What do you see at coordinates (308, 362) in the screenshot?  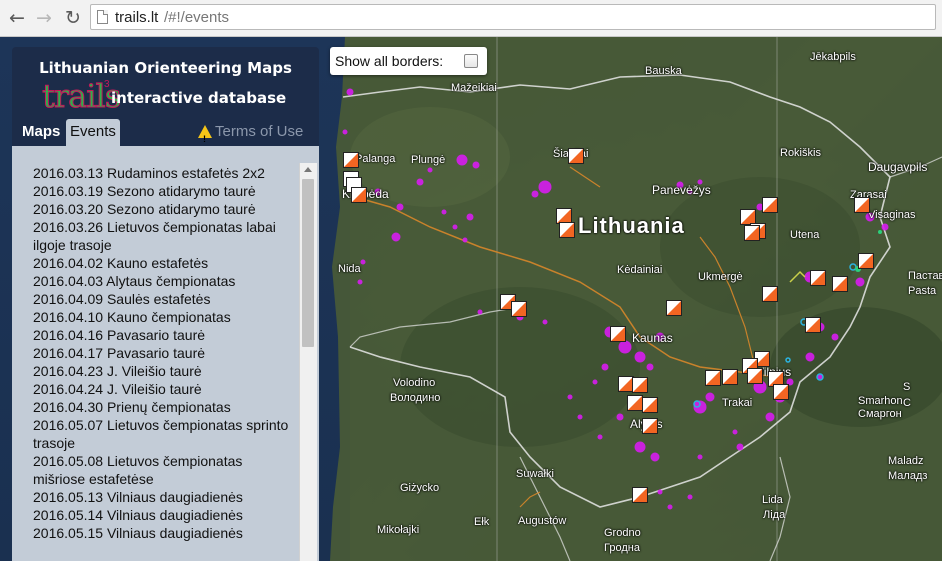 I see `events-scrollbar` at bounding box center [308, 362].